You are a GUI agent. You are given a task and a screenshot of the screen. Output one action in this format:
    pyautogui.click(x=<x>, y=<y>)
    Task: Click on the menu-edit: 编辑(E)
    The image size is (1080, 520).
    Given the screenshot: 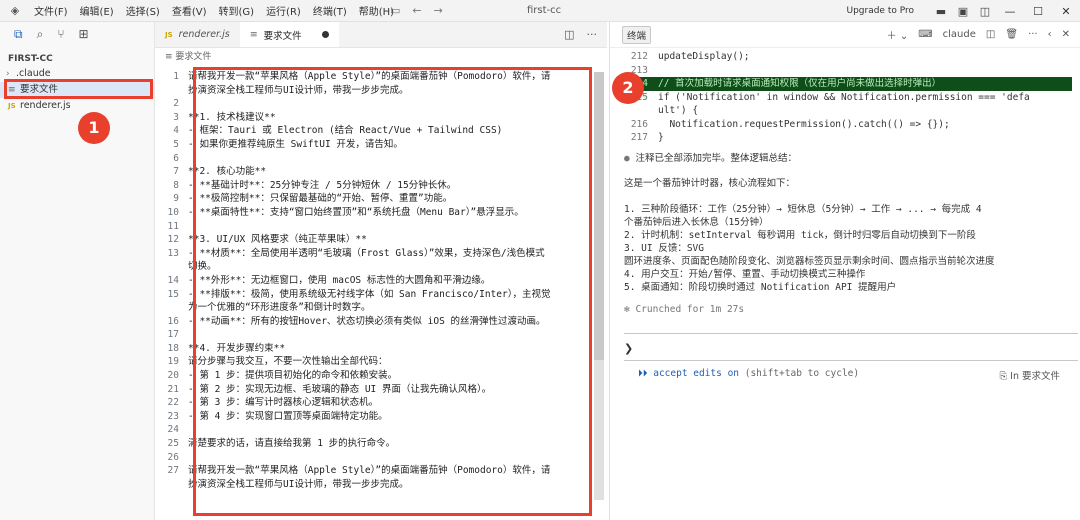 What is the action you would take?
    pyautogui.click(x=97, y=10)
    